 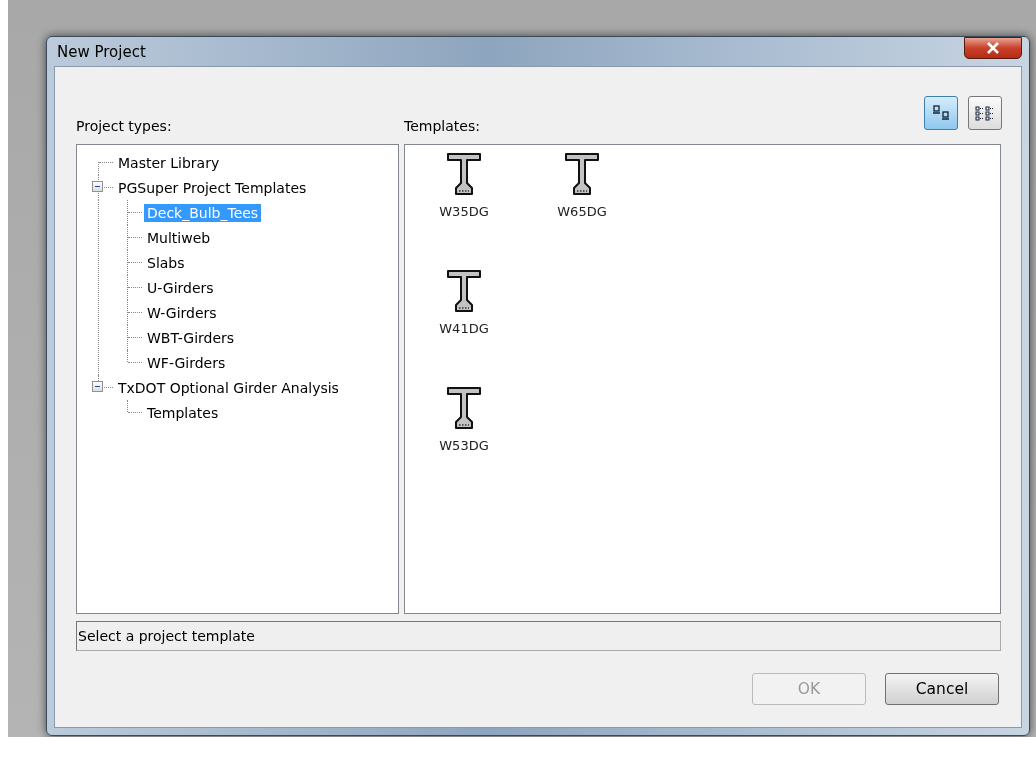 I want to click on list-view-button, so click(x=985, y=113).